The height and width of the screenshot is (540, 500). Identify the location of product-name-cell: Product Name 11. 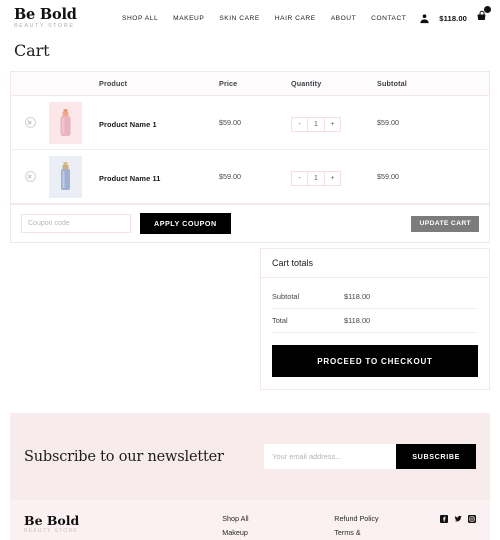
(159, 177).